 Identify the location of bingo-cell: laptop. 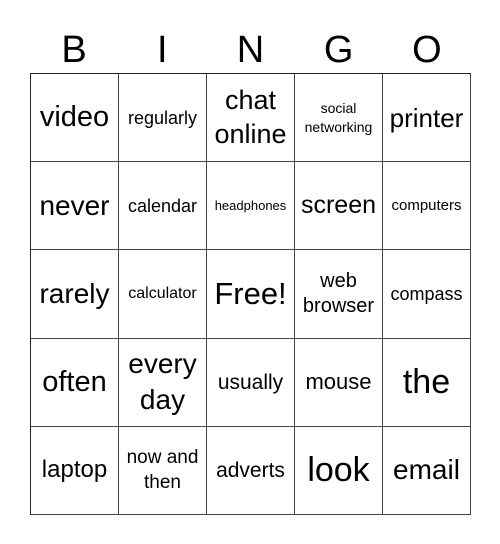
(75, 470).